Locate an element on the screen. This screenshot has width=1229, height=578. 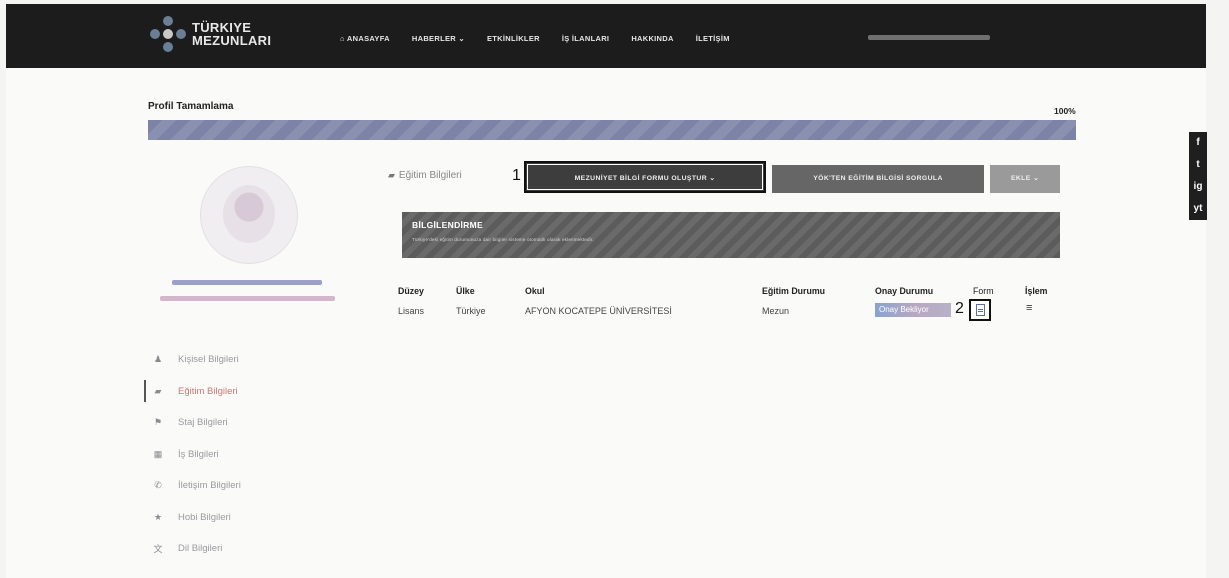
star-icon: ★ is located at coordinates (158, 516).